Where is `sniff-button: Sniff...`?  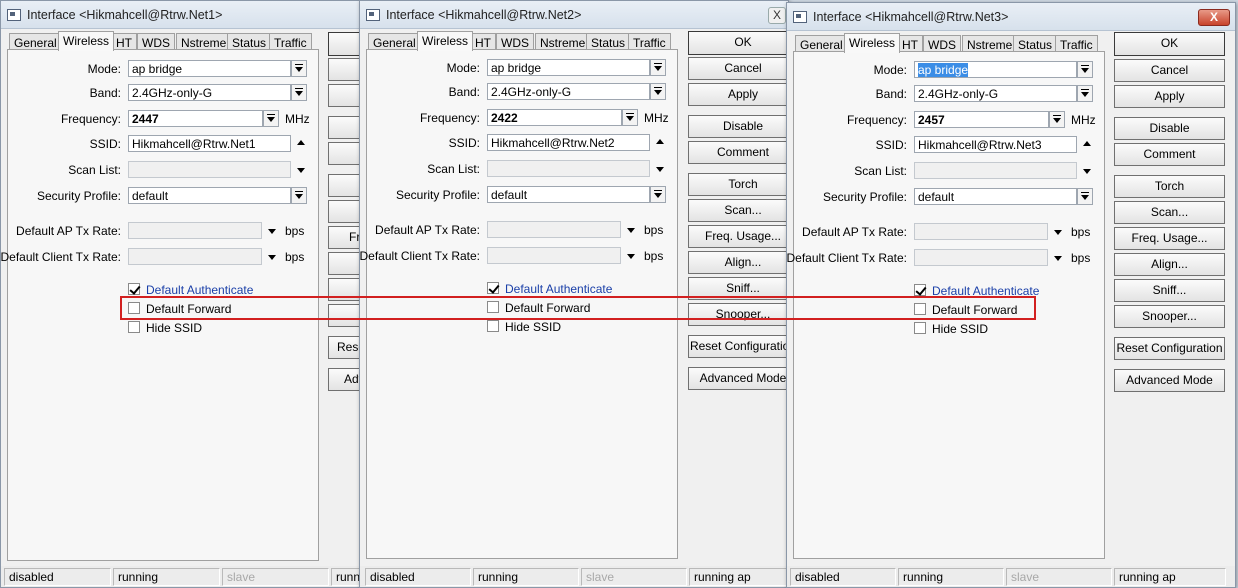 sniff-button: Sniff... is located at coordinates (1169, 290).